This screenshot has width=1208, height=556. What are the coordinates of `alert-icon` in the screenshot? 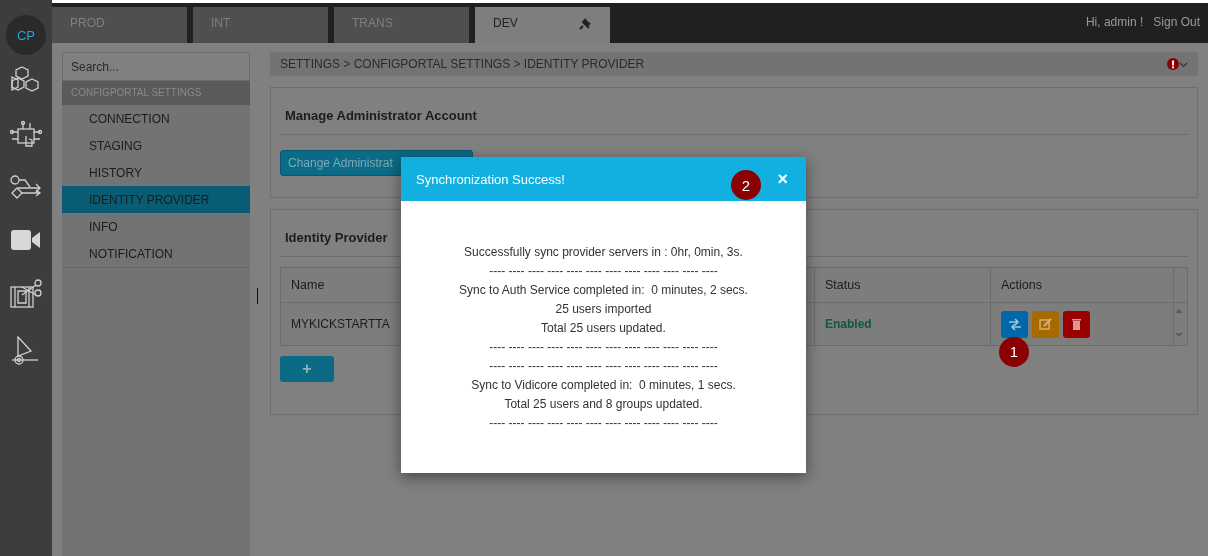 It's located at (1173, 64).